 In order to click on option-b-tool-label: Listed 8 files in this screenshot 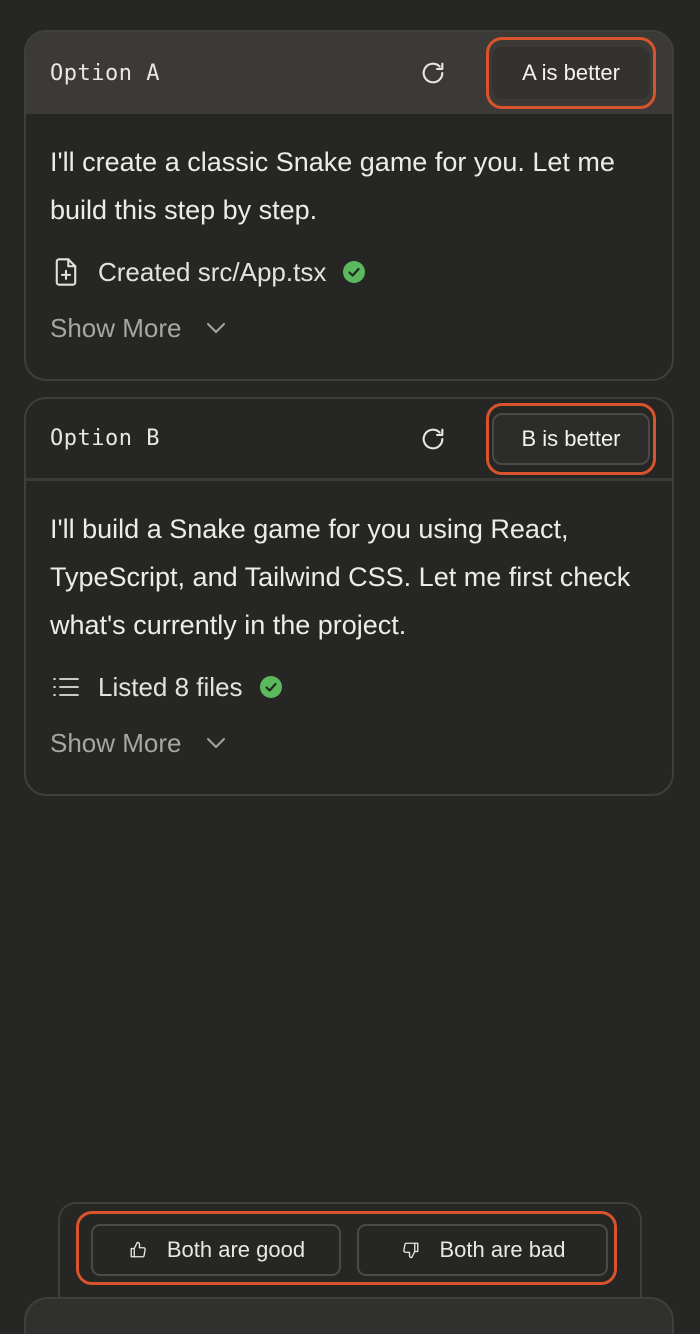, I will do `click(170, 686)`.